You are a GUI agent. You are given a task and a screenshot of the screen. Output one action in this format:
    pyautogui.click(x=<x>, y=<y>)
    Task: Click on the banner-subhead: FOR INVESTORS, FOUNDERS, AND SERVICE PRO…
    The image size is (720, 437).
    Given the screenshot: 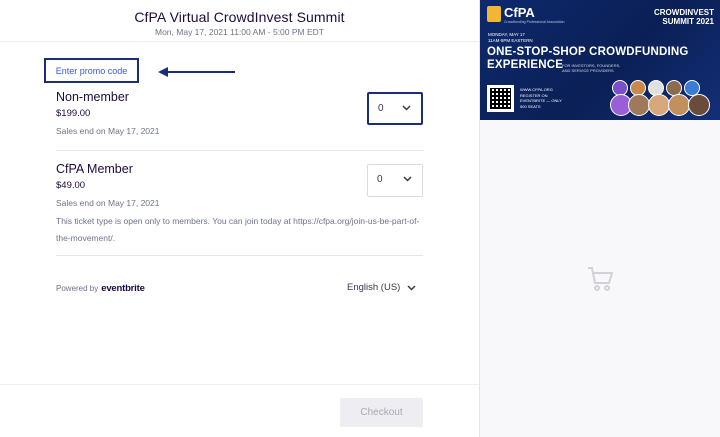 What is the action you would take?
    pyautogui.click(x=591, y=68)
    